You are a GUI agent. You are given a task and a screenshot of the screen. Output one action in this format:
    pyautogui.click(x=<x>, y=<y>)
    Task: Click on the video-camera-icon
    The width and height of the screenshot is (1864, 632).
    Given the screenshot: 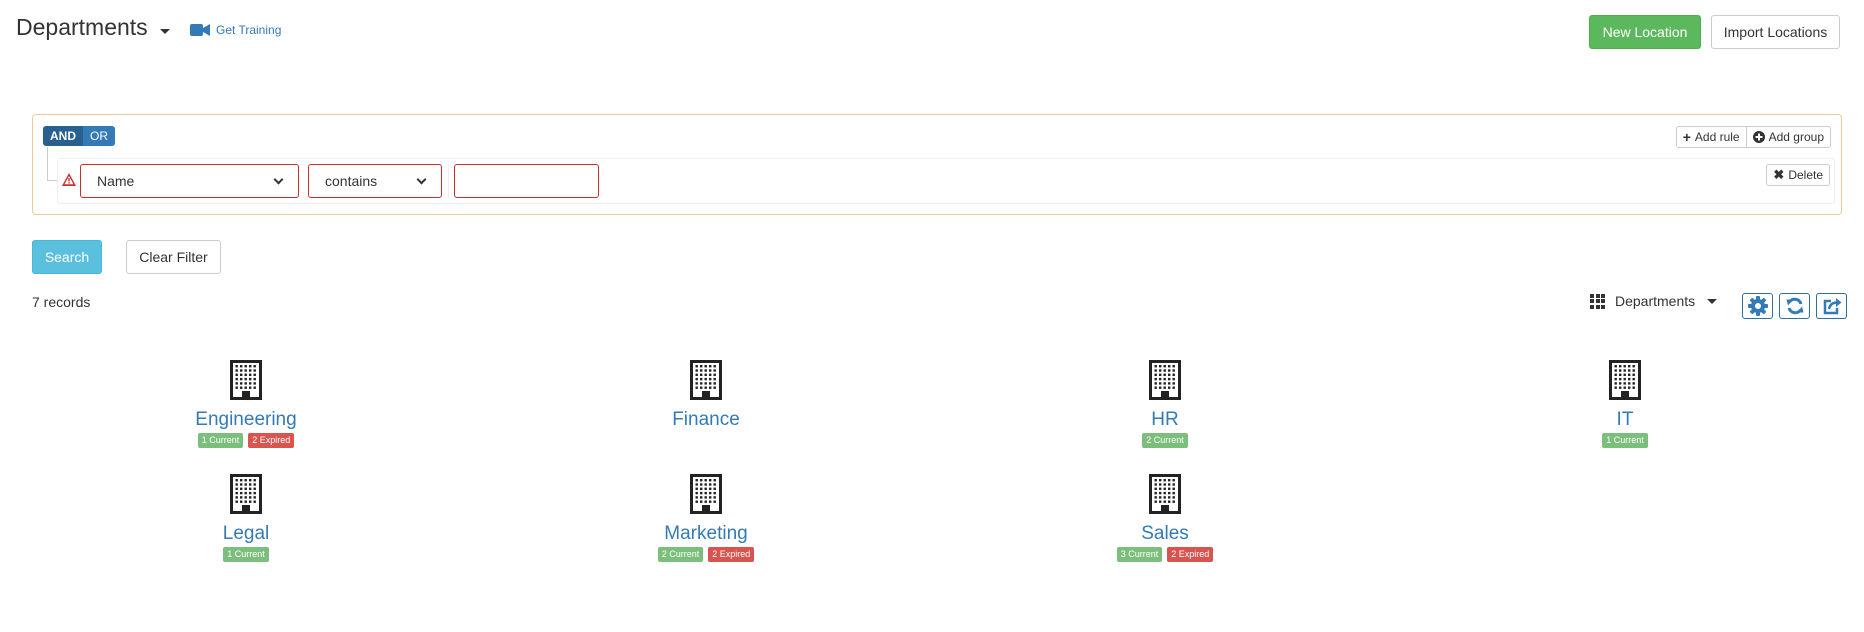 What is the action you would take?
    pyautogui.click(x=200, y=30)
    